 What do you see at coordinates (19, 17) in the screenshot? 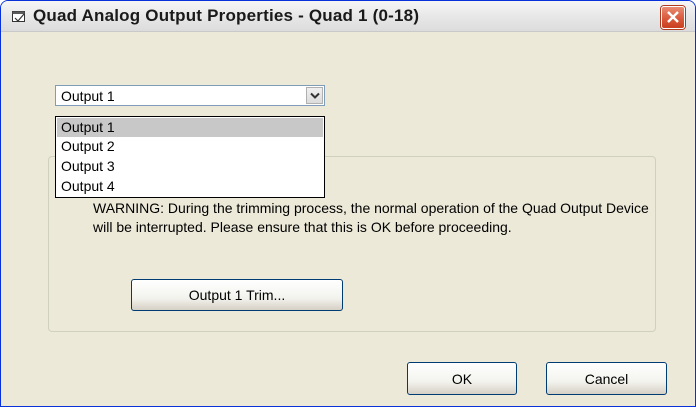
I see `window-properties-icon` at bounding box center [19, 17].